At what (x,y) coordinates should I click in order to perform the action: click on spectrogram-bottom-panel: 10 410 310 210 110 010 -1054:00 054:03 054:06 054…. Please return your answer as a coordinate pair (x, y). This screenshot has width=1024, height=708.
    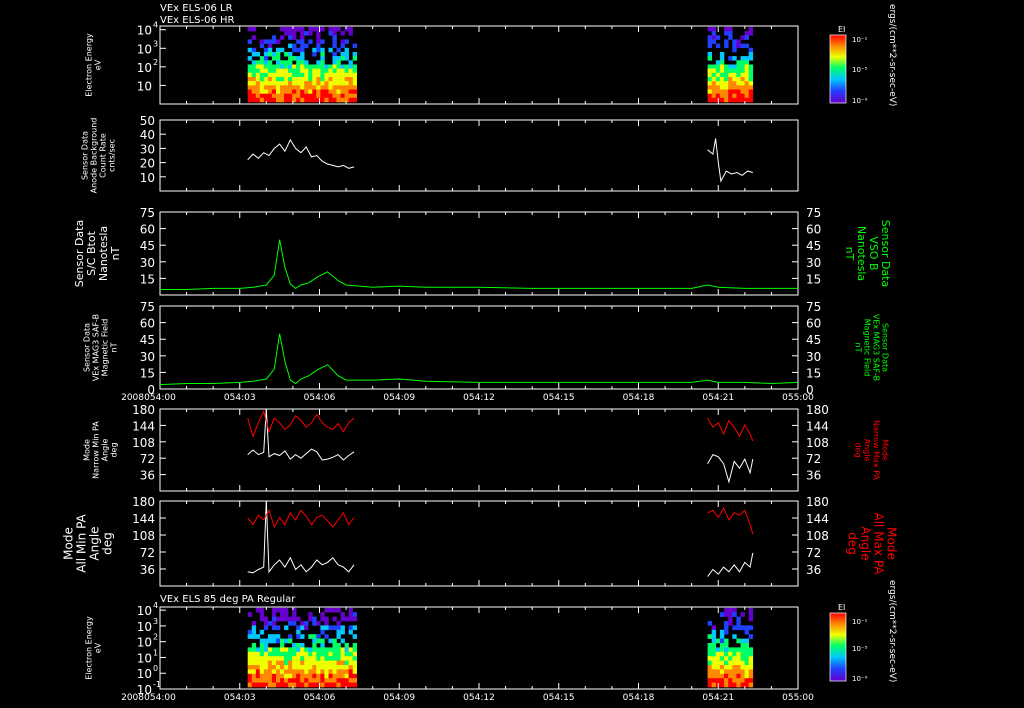
    Looking at the image, I should click on (449, 652).